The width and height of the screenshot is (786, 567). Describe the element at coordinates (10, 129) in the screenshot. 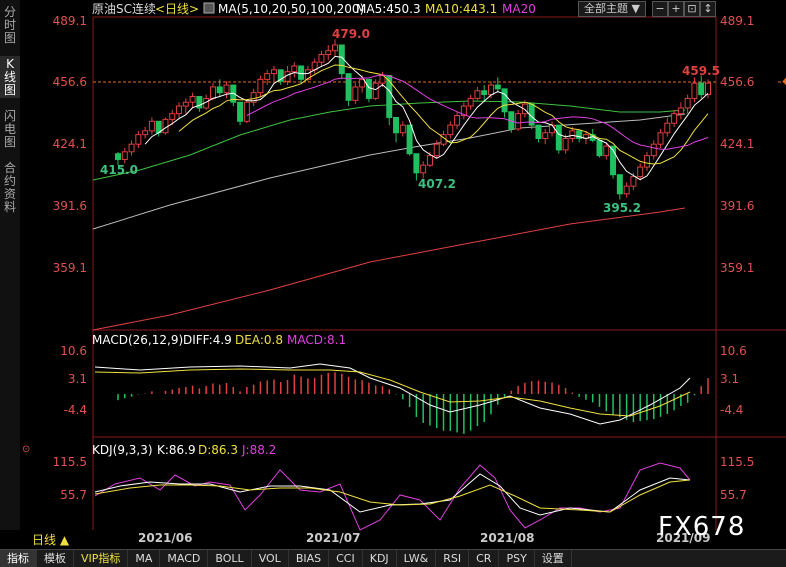

I see `sidebar-tab-flash: 闪电图` at that location.